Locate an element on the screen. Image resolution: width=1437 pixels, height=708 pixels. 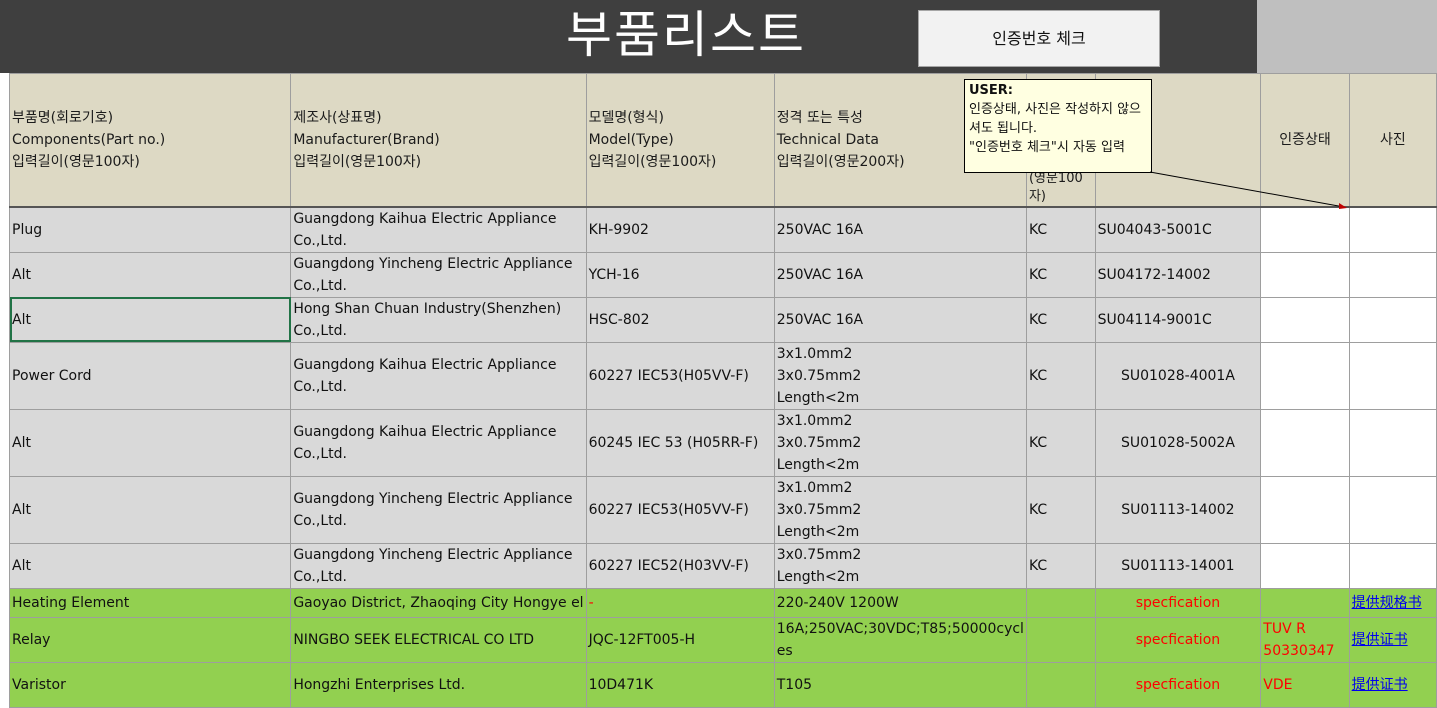
cell-line: Length<2m is located at coordinates (818, 464).